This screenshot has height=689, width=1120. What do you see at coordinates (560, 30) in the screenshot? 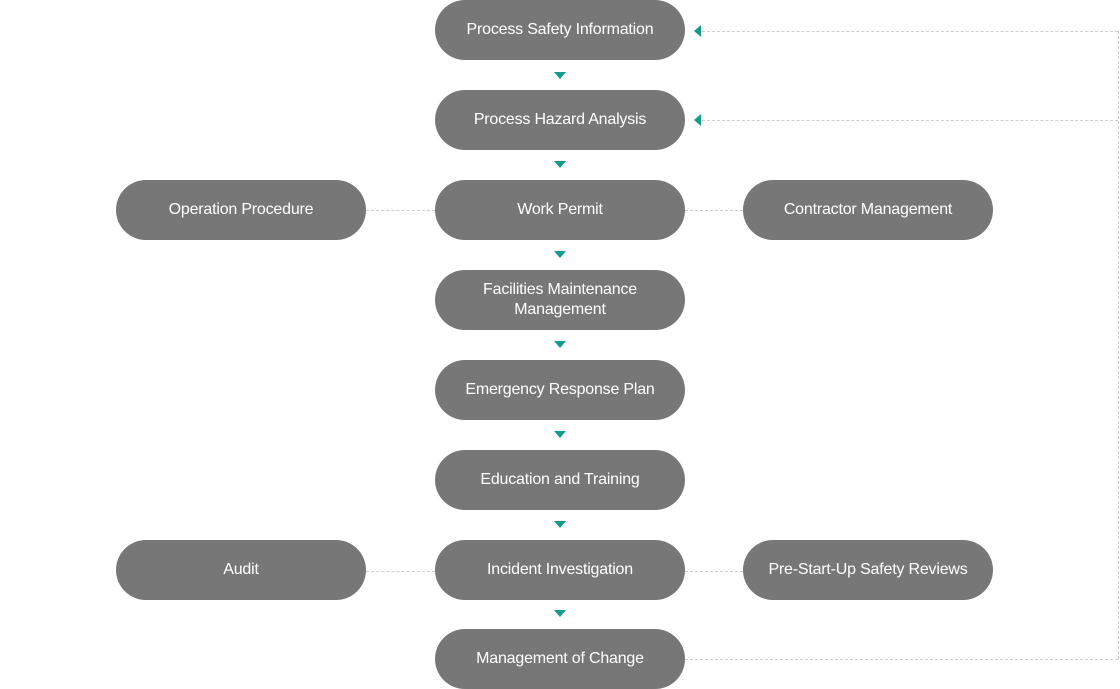
I see `node-process-safety-information: Process Safety Information` at bounding box center [560, 30].